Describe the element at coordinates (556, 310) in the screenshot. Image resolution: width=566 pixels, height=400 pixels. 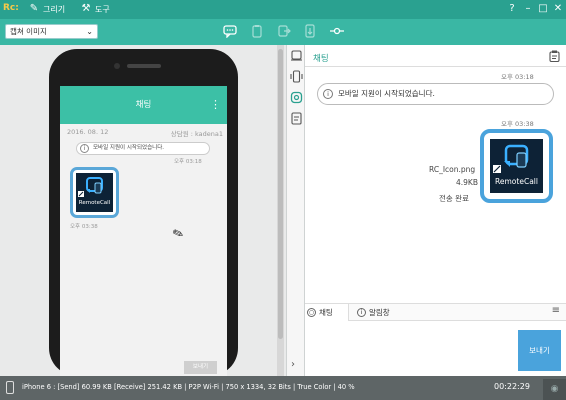
I see `hamburger-menu-icon: ≡` at that location.